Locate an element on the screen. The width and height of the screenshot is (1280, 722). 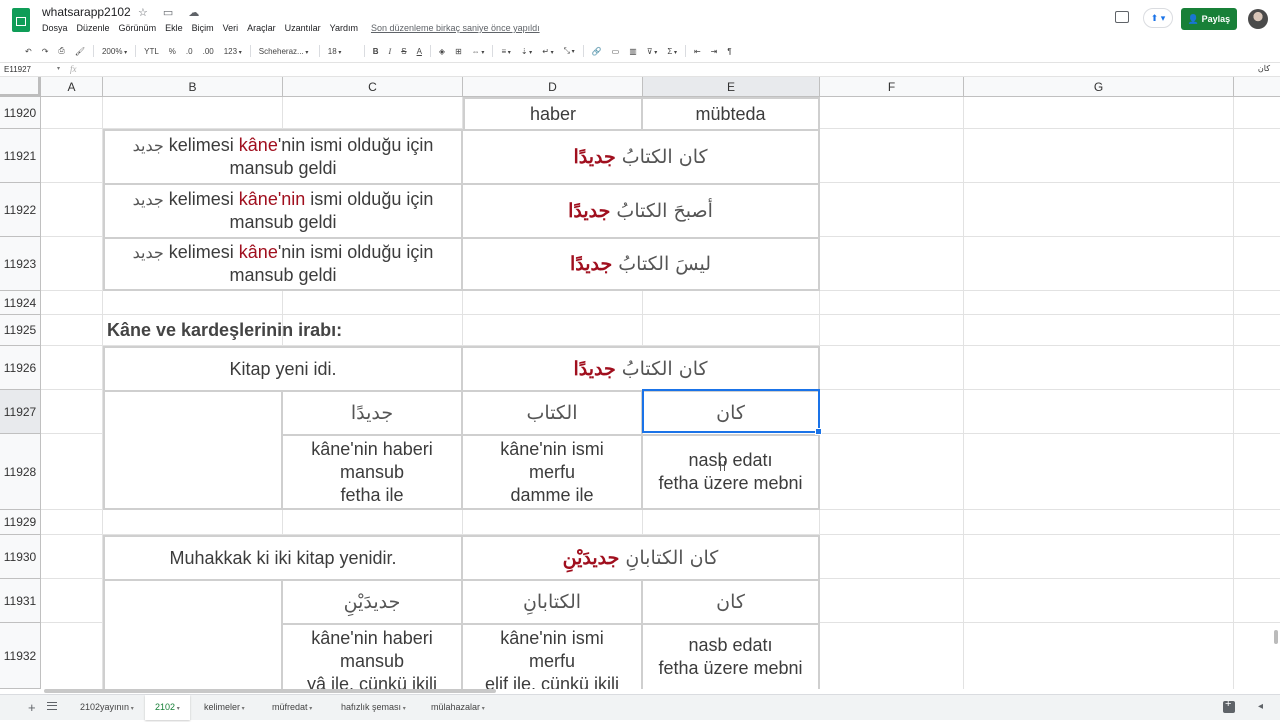
sheets-logo-icon is located at coordinates (21, 20).